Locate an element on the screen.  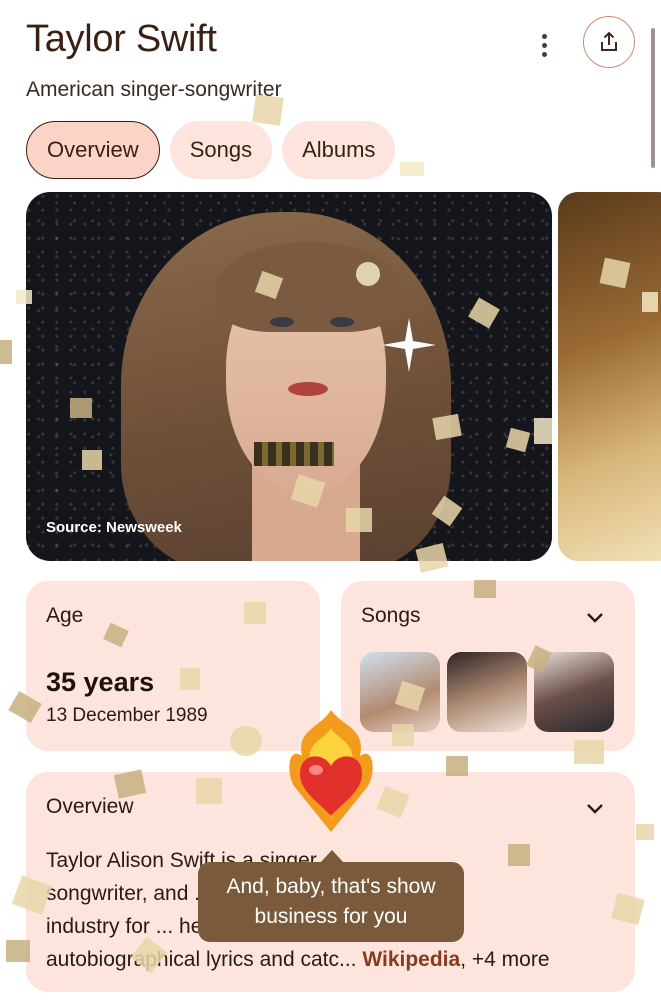
scrollbar is located at coordinates (653, 98).